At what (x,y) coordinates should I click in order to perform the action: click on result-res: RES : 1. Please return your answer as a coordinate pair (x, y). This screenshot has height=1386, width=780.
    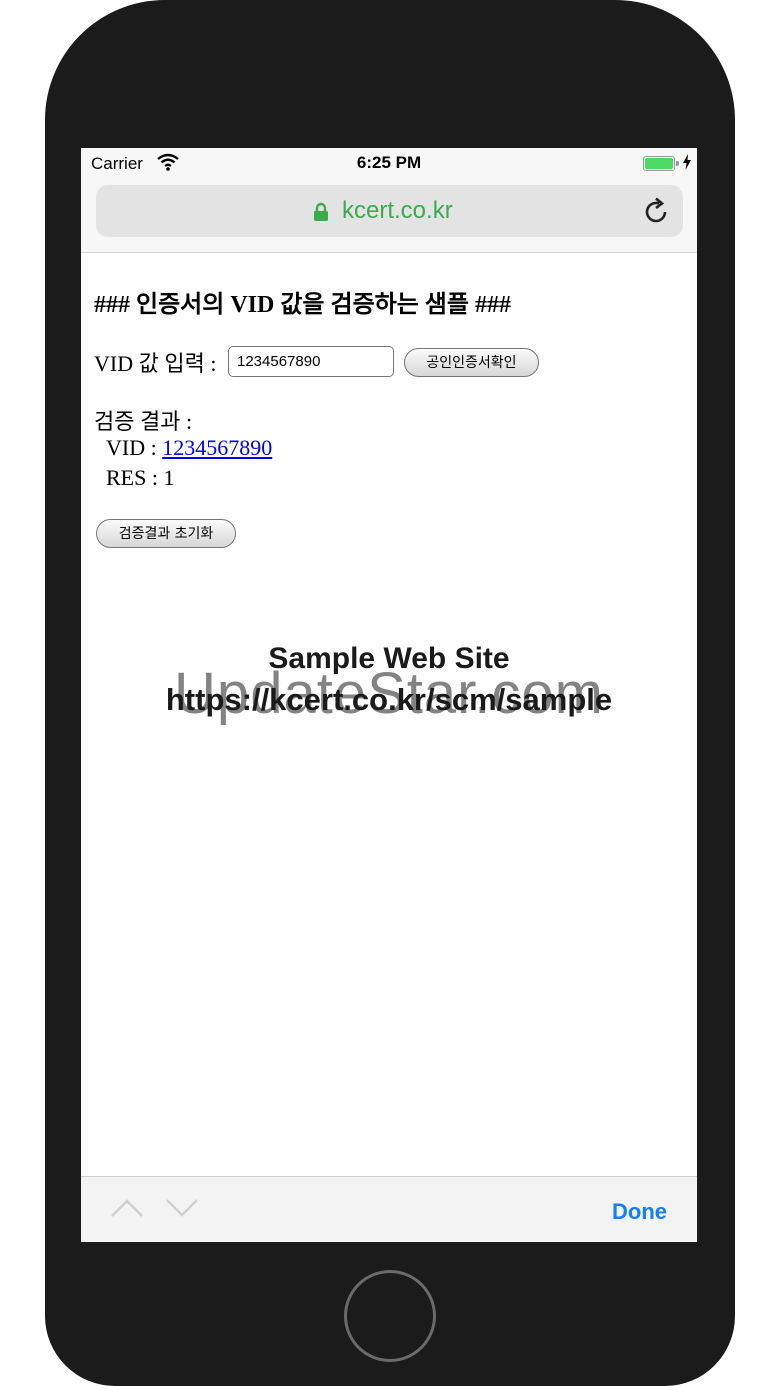
    Looking at the image, I should click on (140, 477).